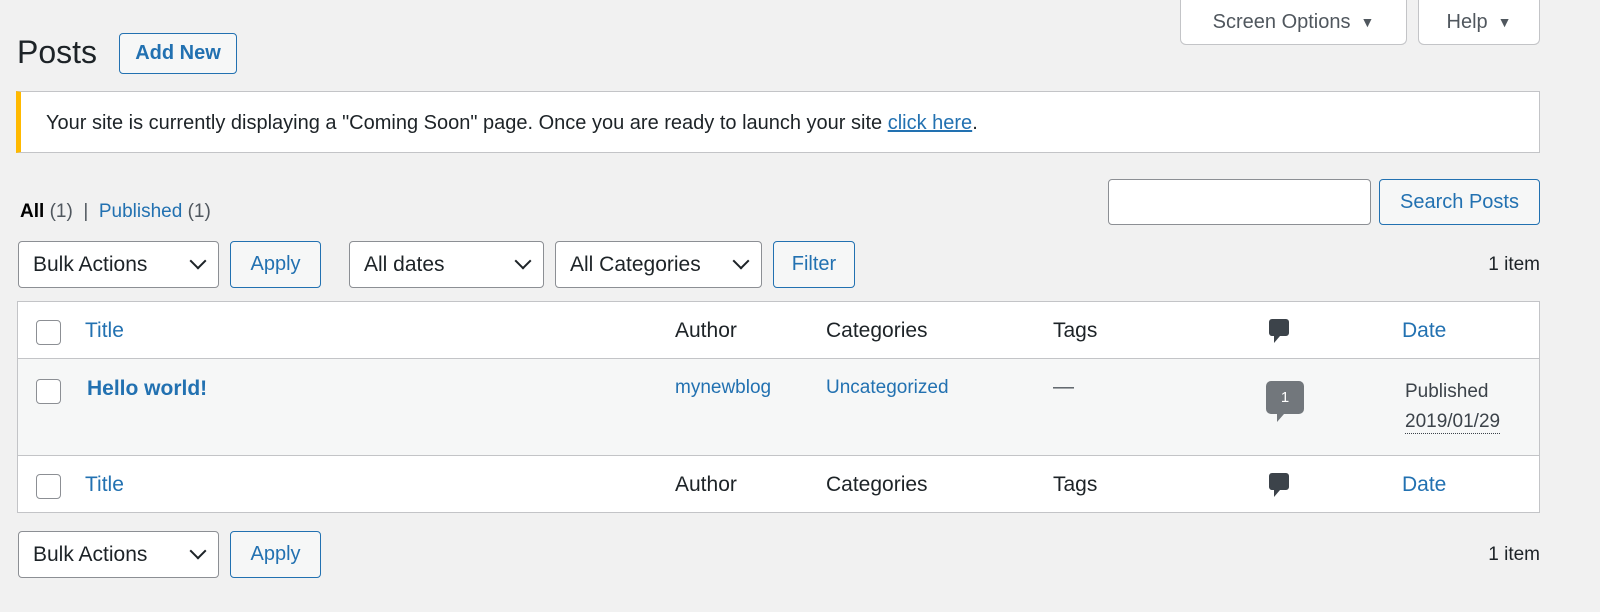 This screenshot has height=612, width=1600. I want to click on help-button: Help ▼, so click(1479, 22).